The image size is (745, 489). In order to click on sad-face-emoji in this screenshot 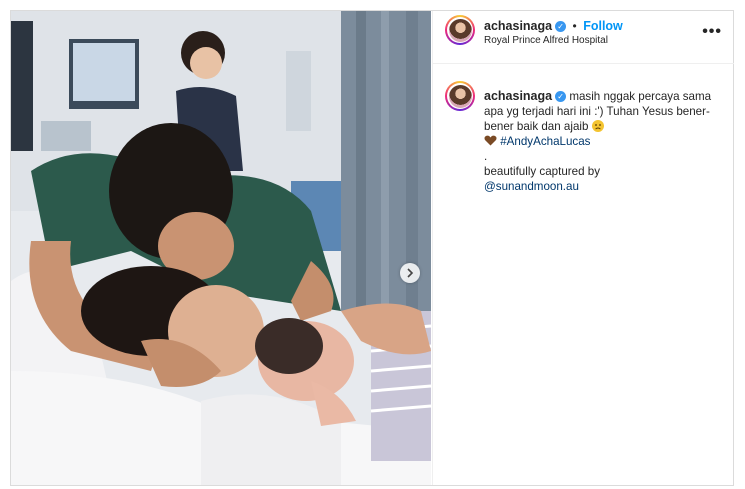, I will do `click(597, 126)`.